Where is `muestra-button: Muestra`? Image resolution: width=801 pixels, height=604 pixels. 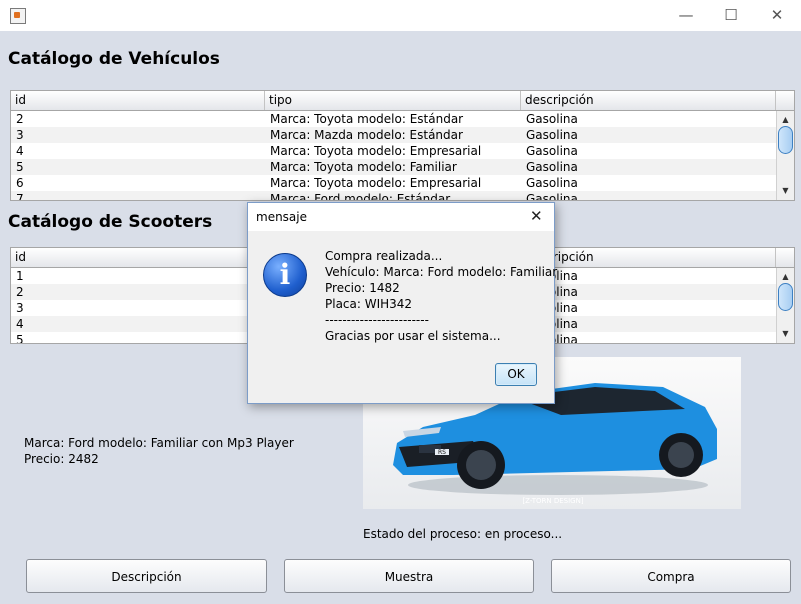 muestra-button: Muestra is located at coordinates (409, 576).